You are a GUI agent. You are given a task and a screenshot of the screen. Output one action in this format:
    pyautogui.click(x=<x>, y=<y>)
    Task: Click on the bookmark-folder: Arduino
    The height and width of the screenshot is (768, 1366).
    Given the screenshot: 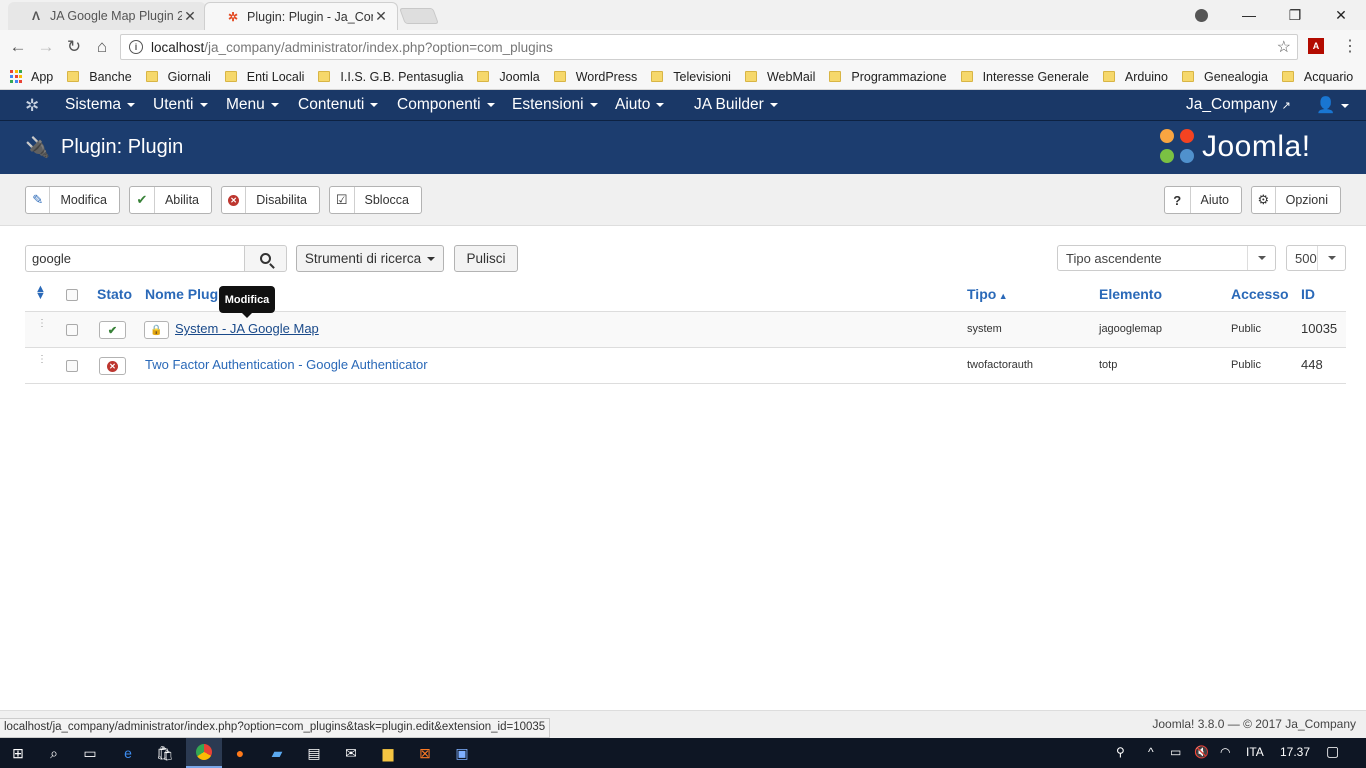 What is the action you would take?
    pyautogui.click(x=1135, y=77)
    